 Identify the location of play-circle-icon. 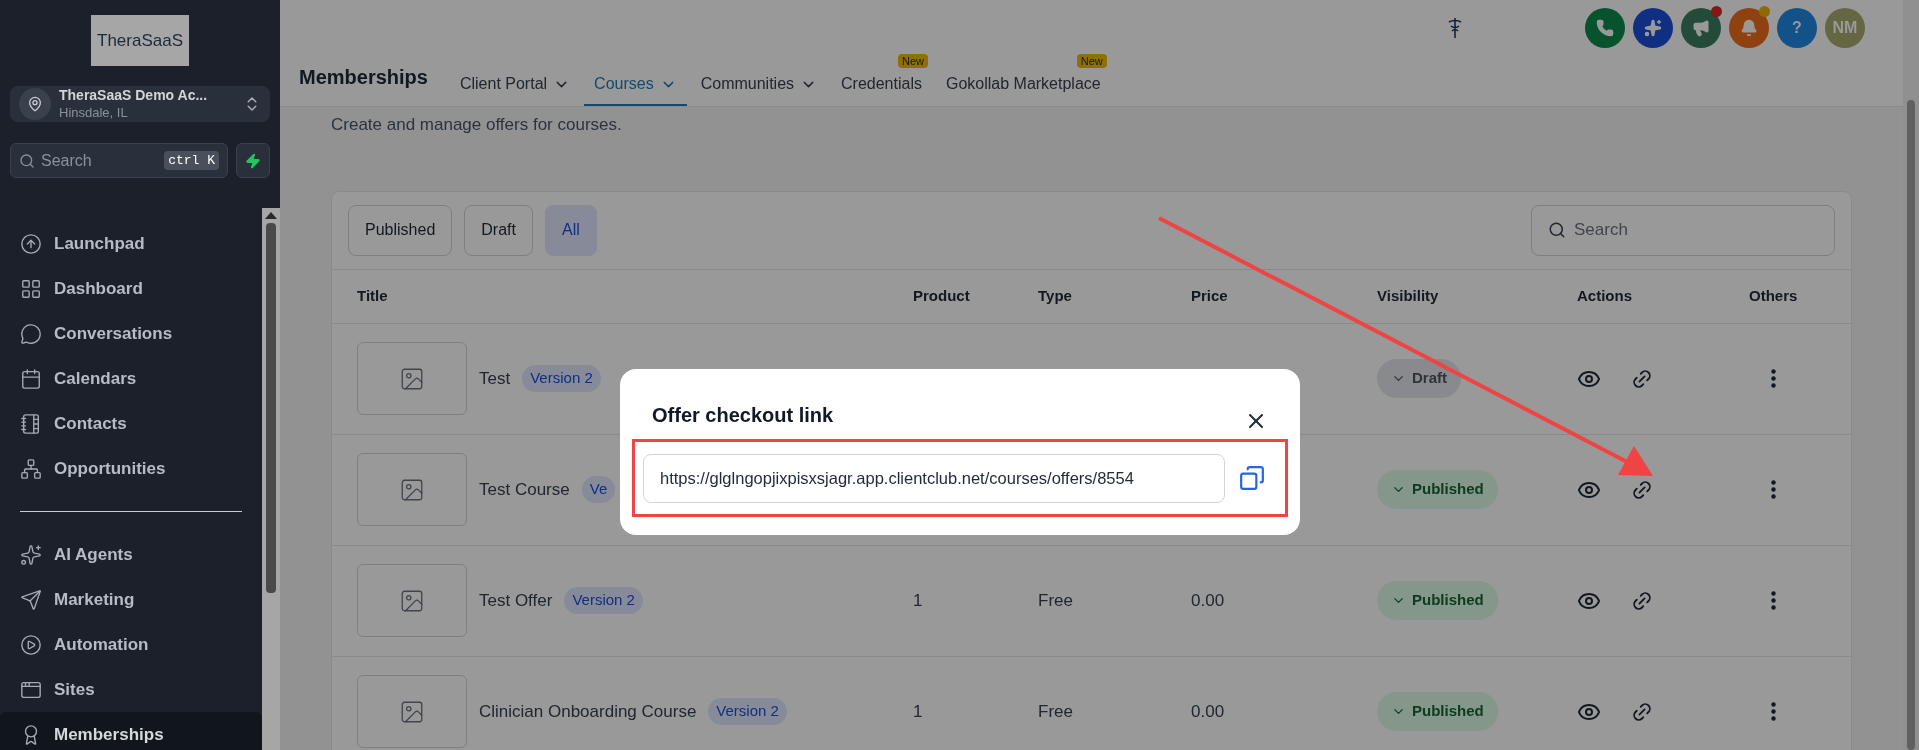
(31, 644).